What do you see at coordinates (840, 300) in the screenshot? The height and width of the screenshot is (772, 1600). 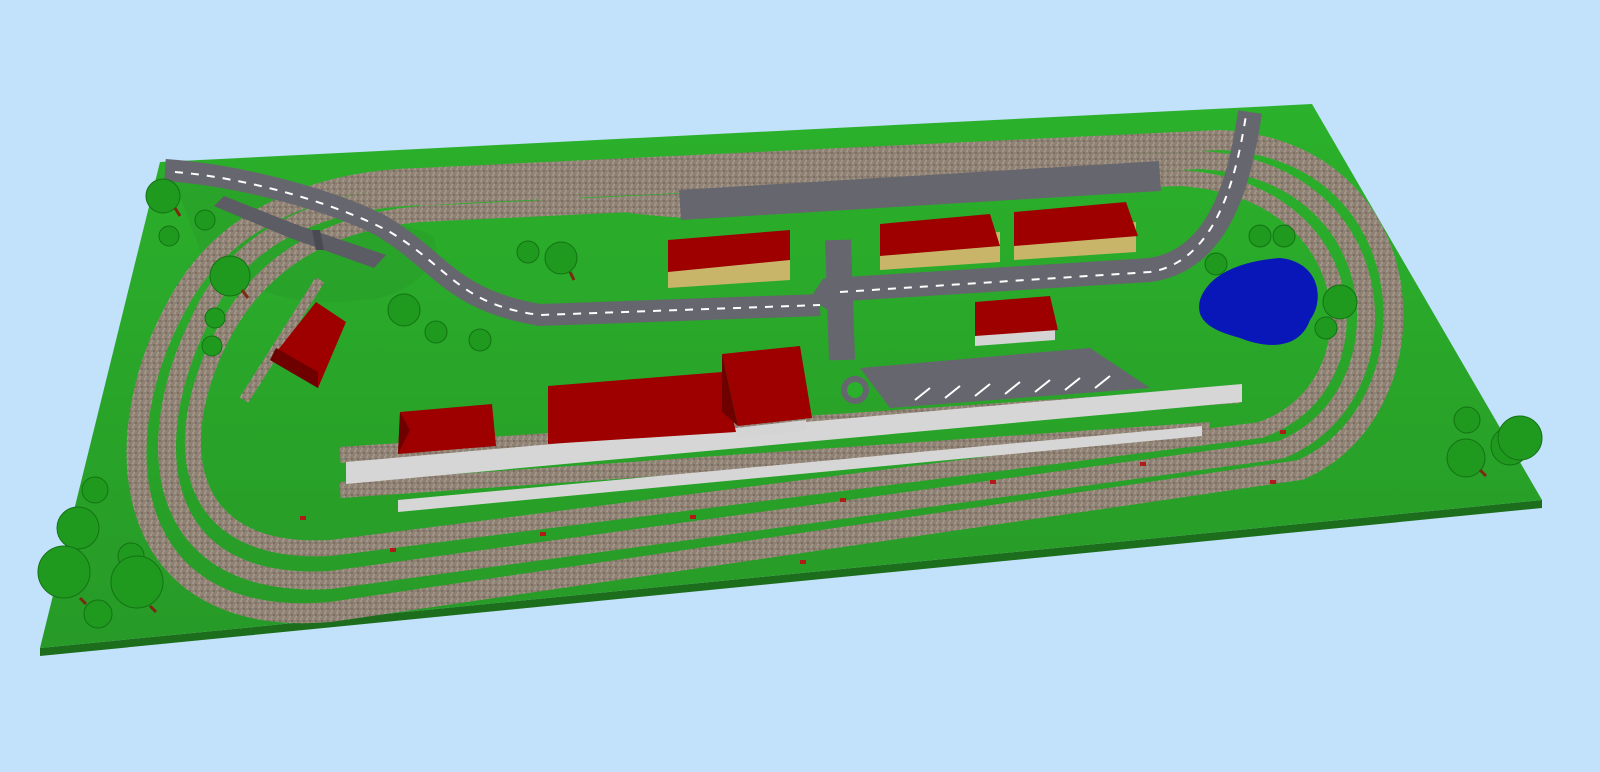 I see `road-junction` at bounding box center [840, 300].